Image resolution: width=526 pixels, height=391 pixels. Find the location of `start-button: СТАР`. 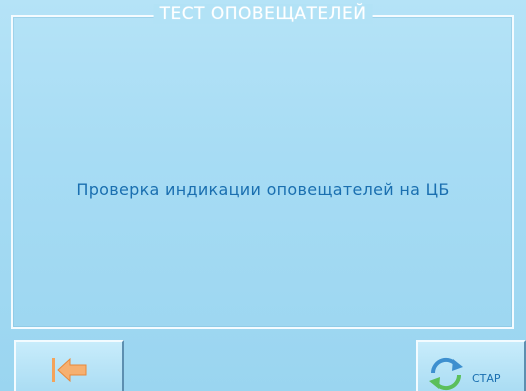

start-button: СТАР is located at coordinates (471, 365).